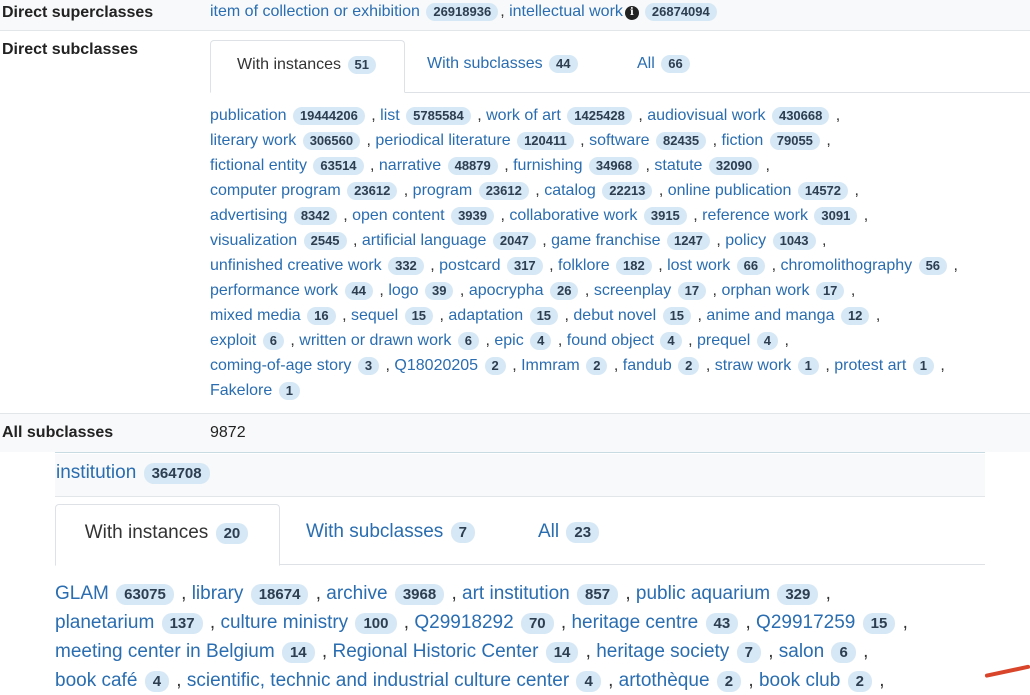 The width and height of the screenshot is (1030, 695). Describe the element at coordinates (730, 190) in the screenshot. I see `subclass-link: online publication` at that location.